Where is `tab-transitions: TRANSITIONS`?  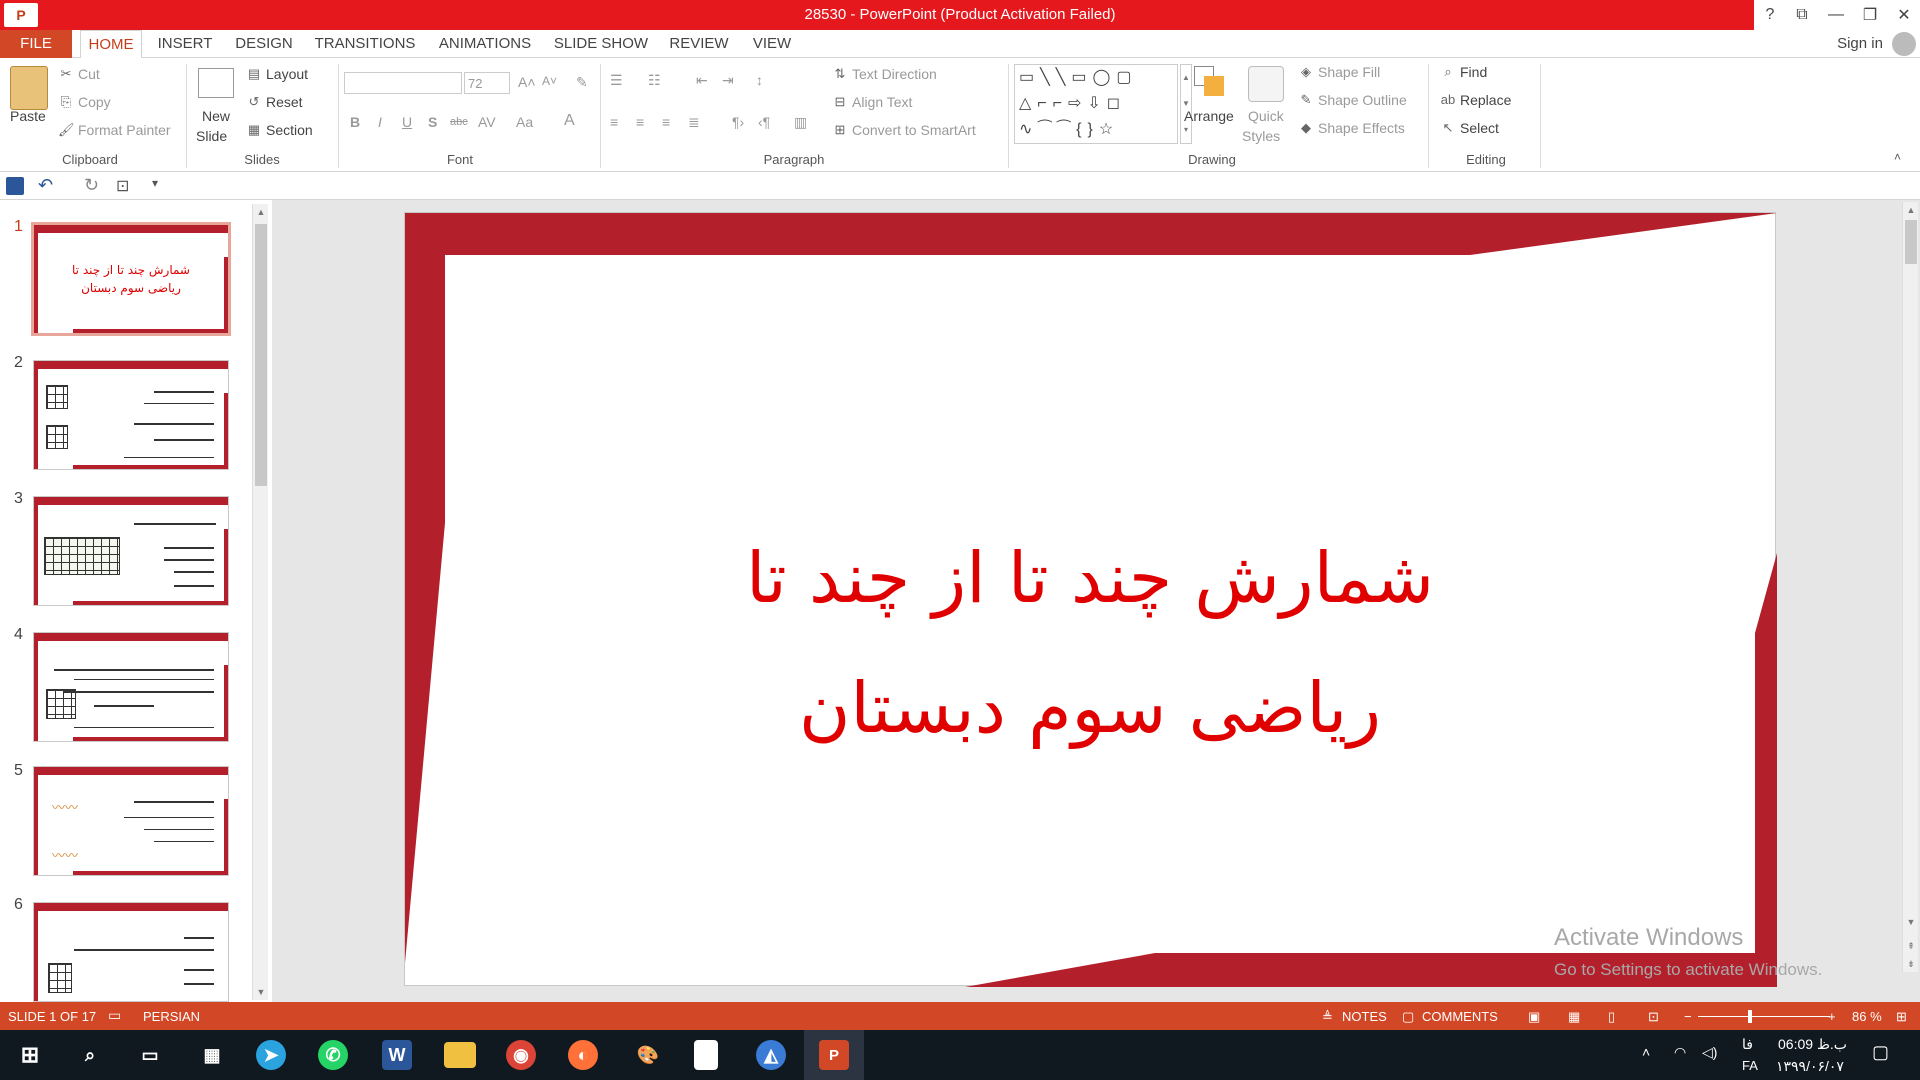
tab-transitions: TRANSITIONS is located at coordinates (365, 44).